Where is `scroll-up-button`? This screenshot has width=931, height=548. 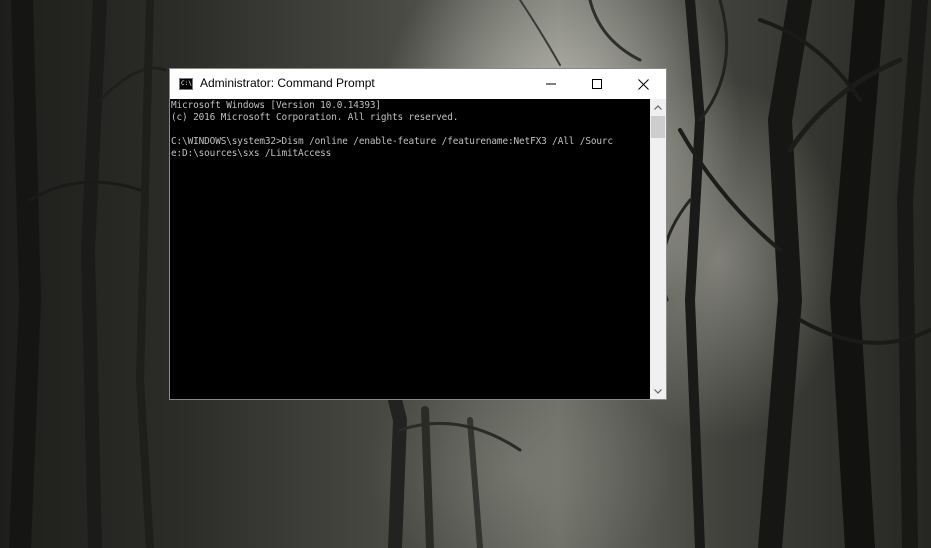
scroll-up-button is located at coordinates (658, 107).